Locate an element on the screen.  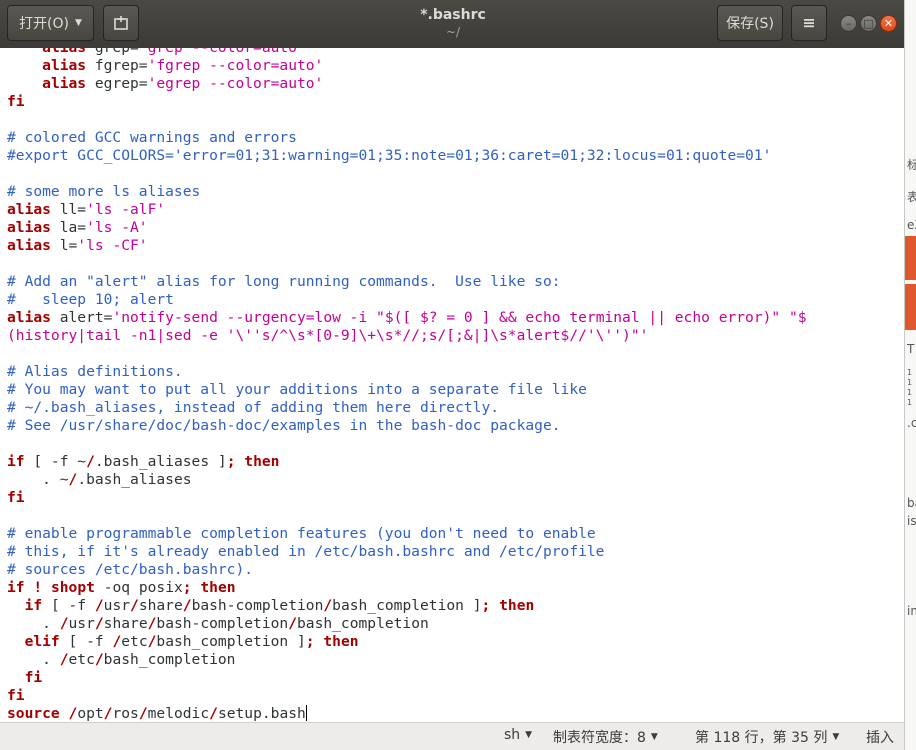
code-token: [ -f is located at coordinates (68, 605).